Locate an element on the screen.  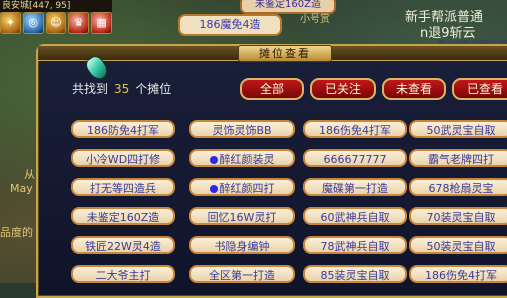
character-icon: ☺ is located at coordinates (56, 23).